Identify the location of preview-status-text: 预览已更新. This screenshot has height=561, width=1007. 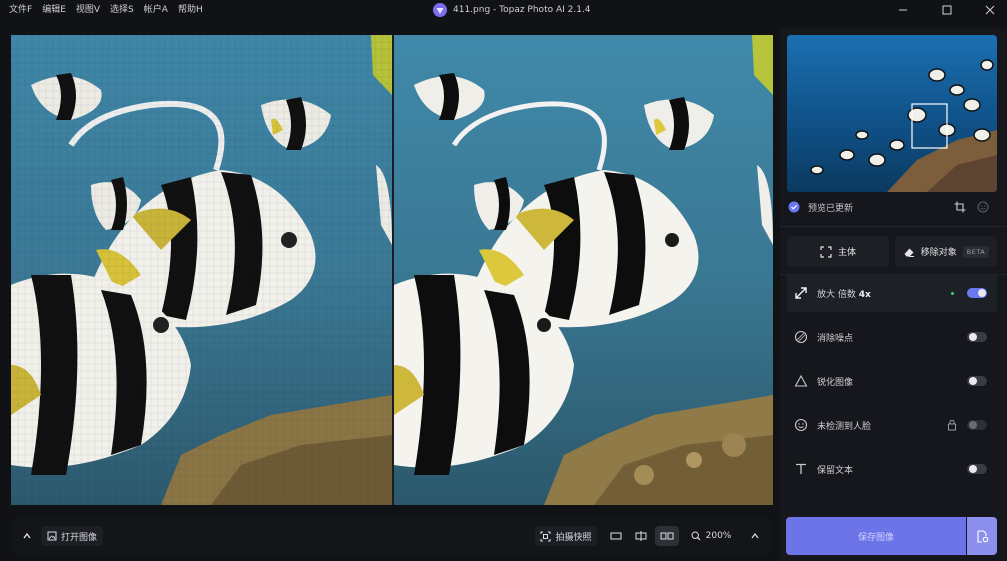
(831, 208).